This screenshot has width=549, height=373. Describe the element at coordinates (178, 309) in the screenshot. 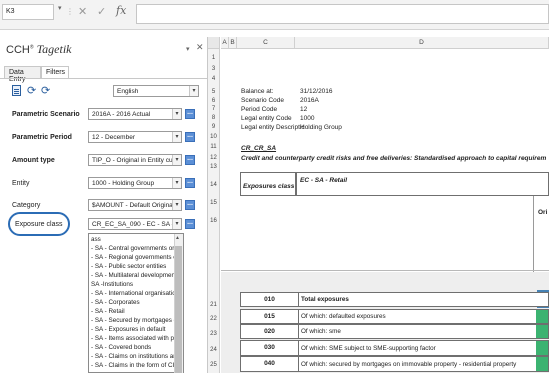

I see `dropdown-scrollbar-thumb` at that location.